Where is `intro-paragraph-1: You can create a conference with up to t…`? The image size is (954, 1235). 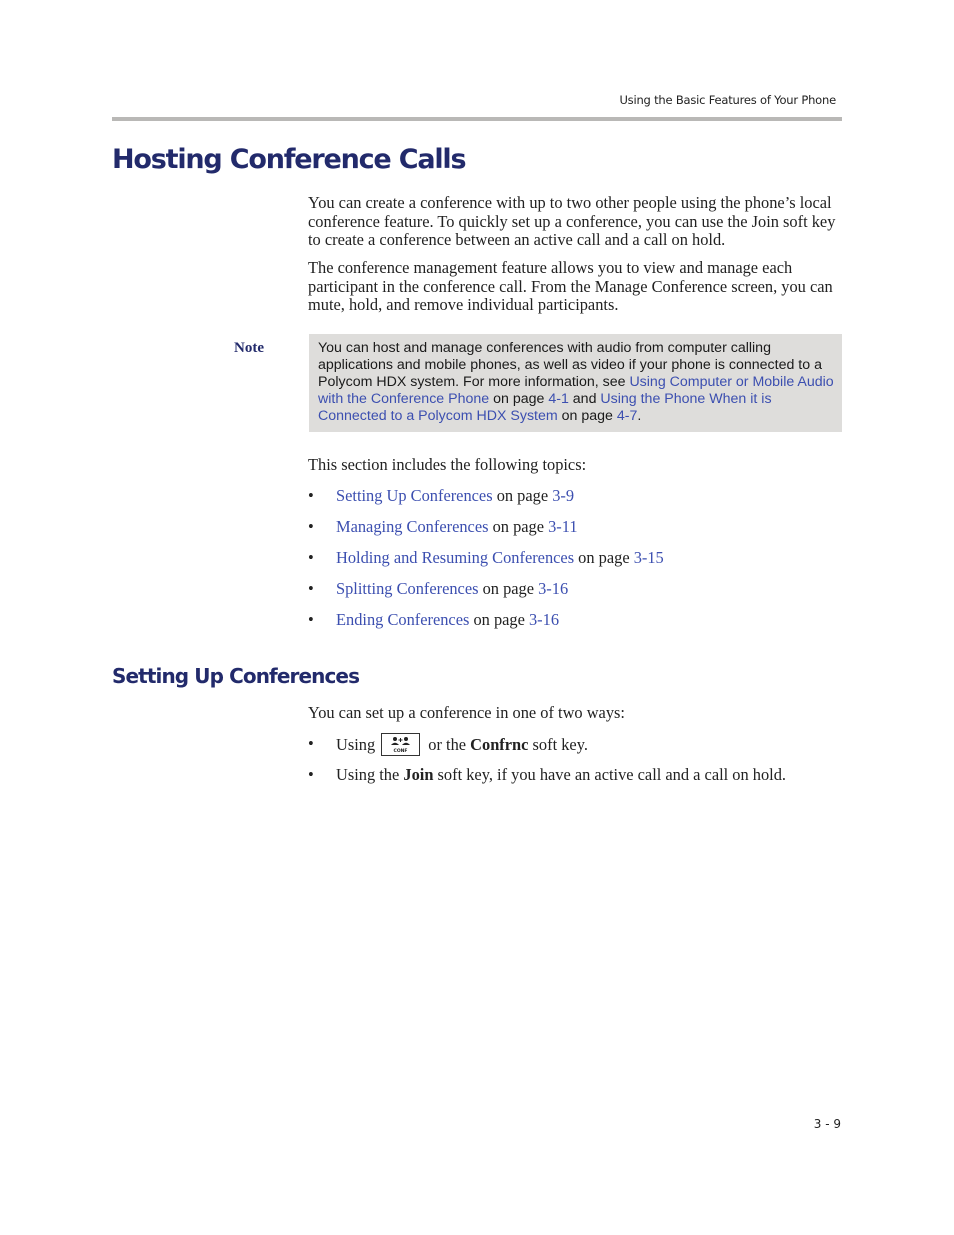 intro-paragraph-1: You can create a conference with up to t… is located at coordinates (572, 221).